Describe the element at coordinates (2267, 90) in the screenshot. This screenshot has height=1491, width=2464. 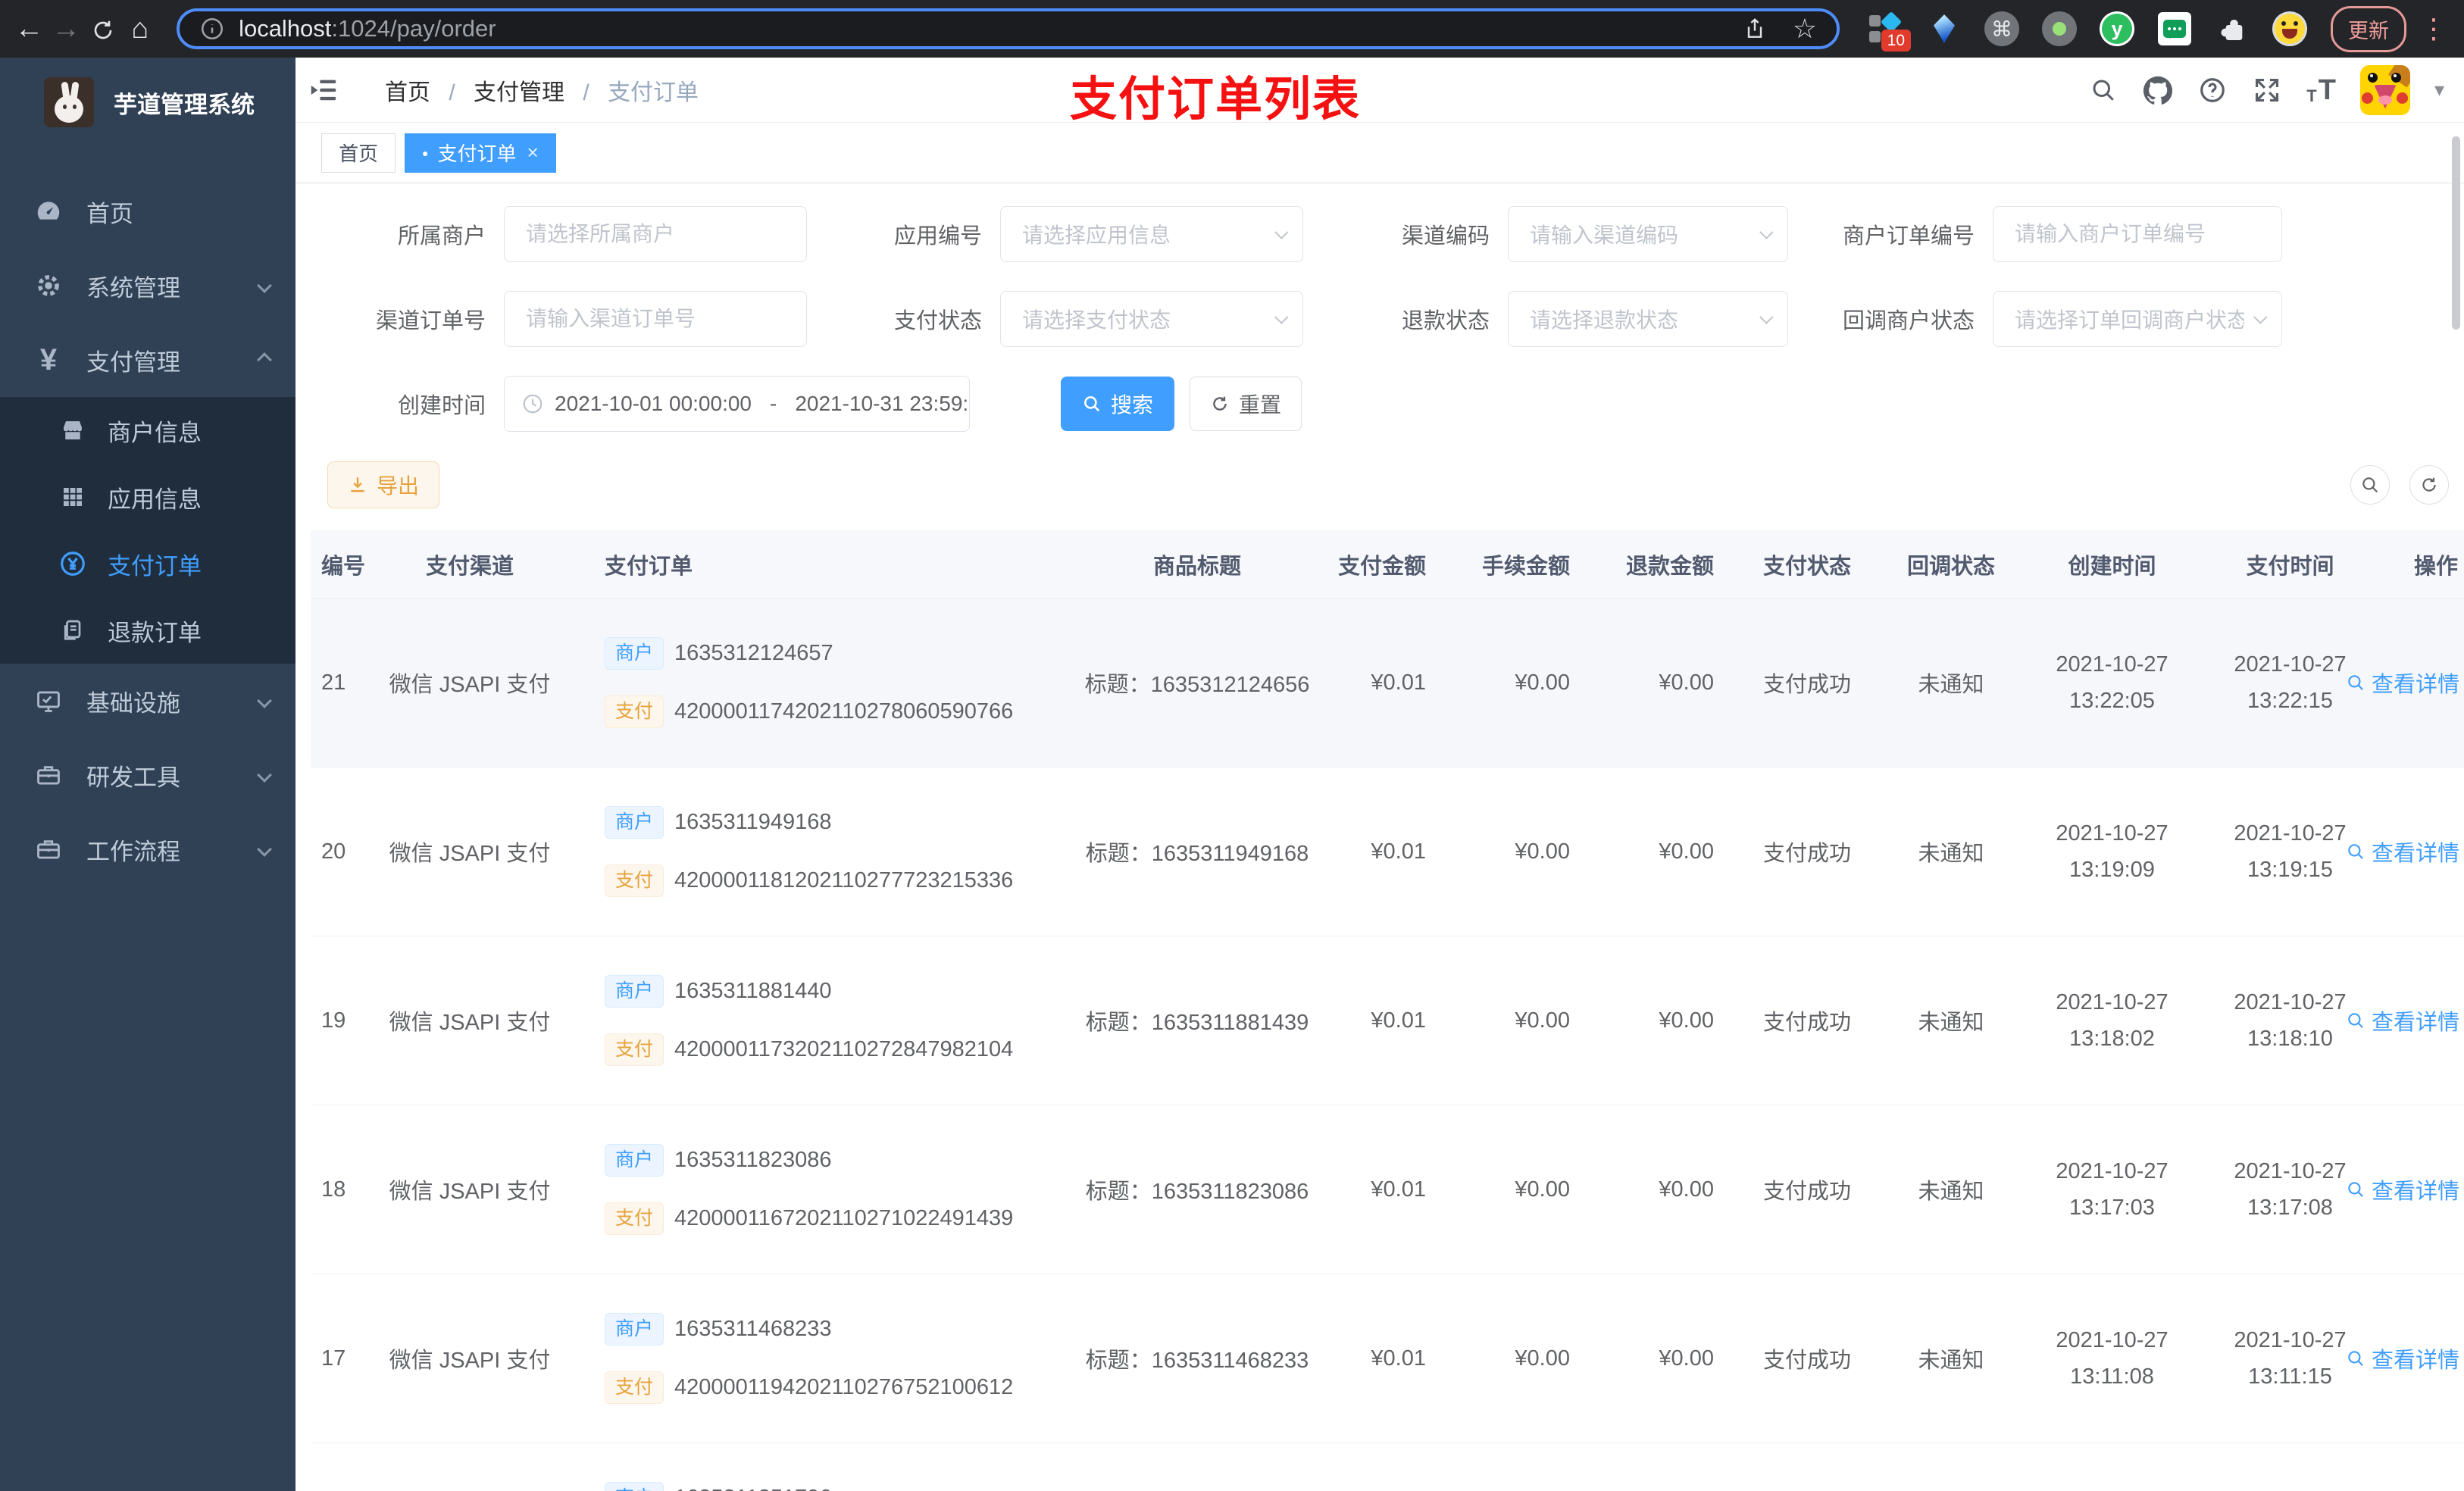
I see `fullscreen-icon` at that location.